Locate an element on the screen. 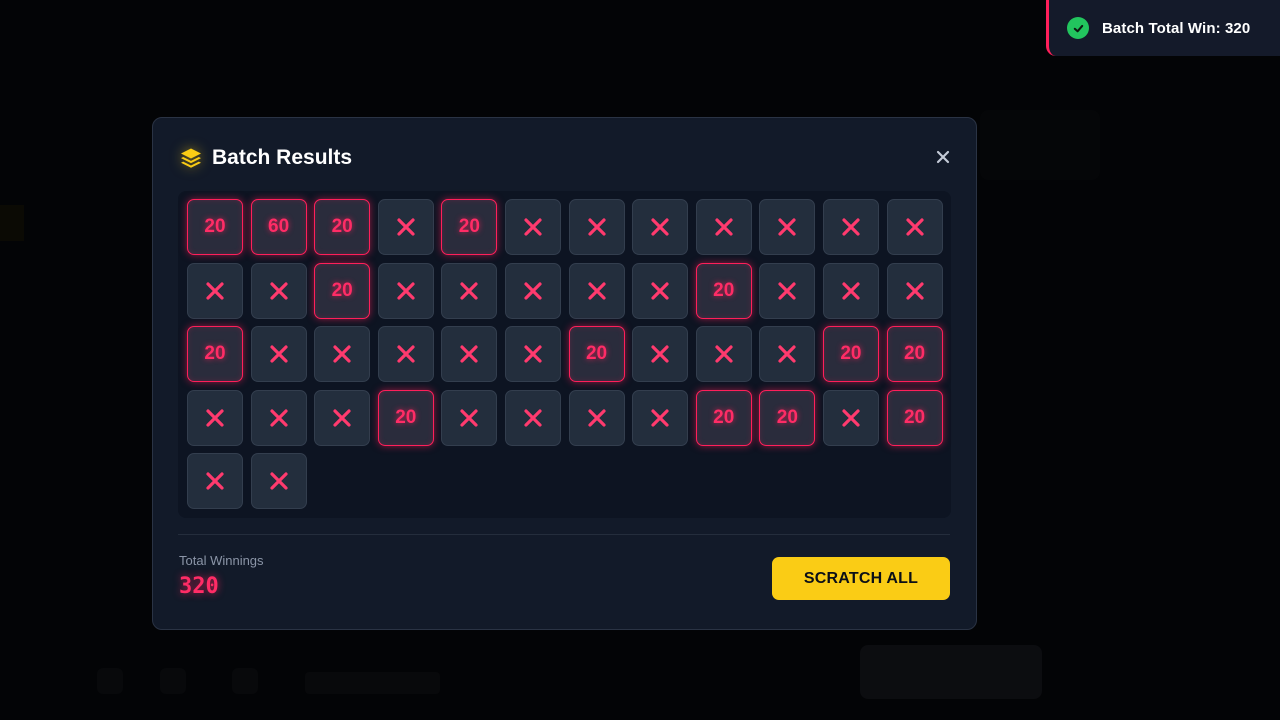  close-button is located at coordinates (943, 157).